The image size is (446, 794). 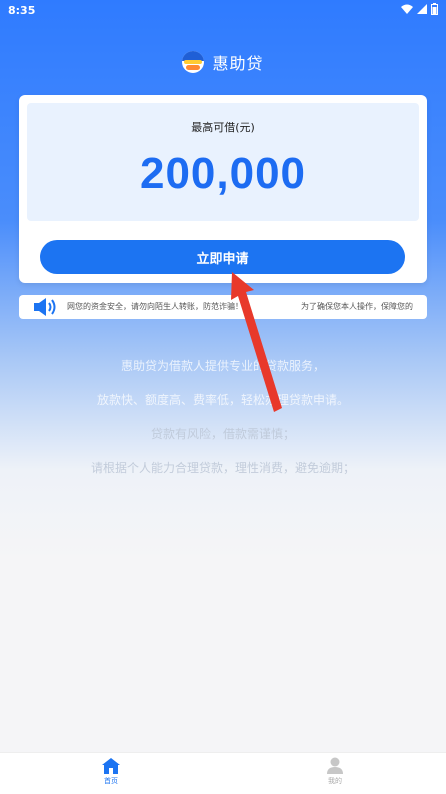 What do you see at coordinates (111, 781) in the screenshot?
I see `nav-label-home: 首页` at bounding box center [111, 781].